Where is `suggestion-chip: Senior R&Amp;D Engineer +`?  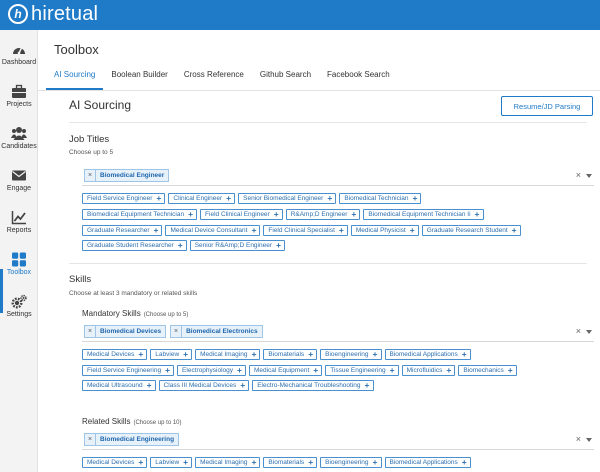
suggestion-chip: Senior R&Amp;D Engineer + is located at coordinates (237, 245).